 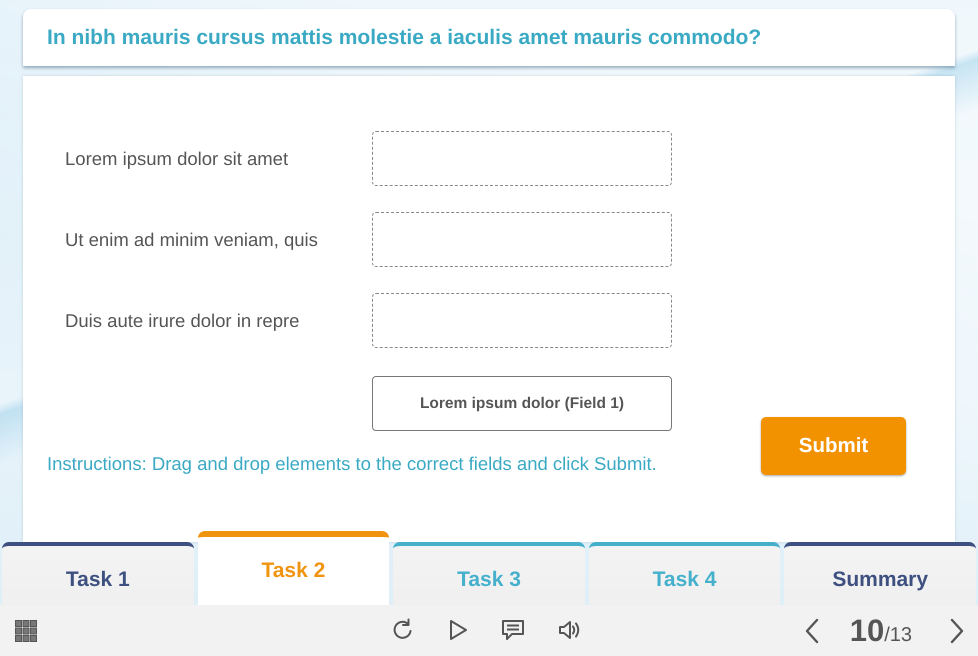 What do you see at coordinates (352, 464) in the screenshot?
I see `instructions-text: Instructions: Drag and drop elements to the correct fields and click Submit.` at bounding box center [352, 464].